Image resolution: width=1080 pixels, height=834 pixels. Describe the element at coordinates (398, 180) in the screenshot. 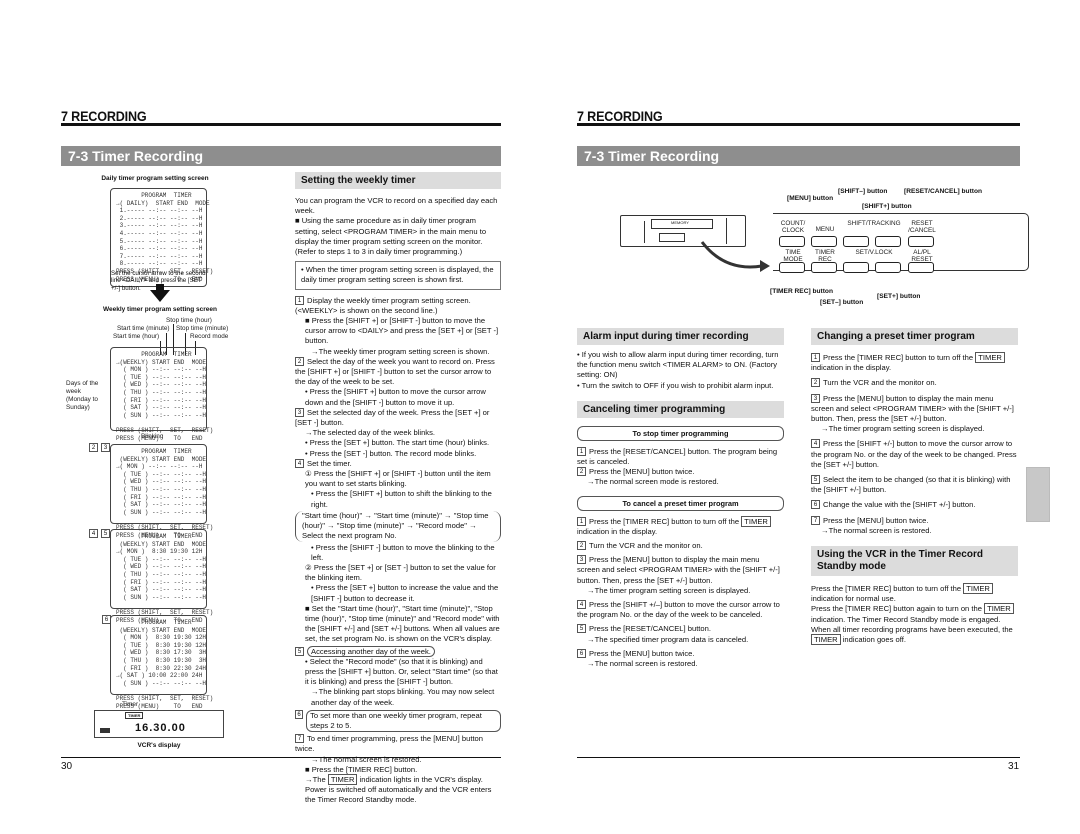

I see `weekly-heading: Setting the weekly timer` at that location.